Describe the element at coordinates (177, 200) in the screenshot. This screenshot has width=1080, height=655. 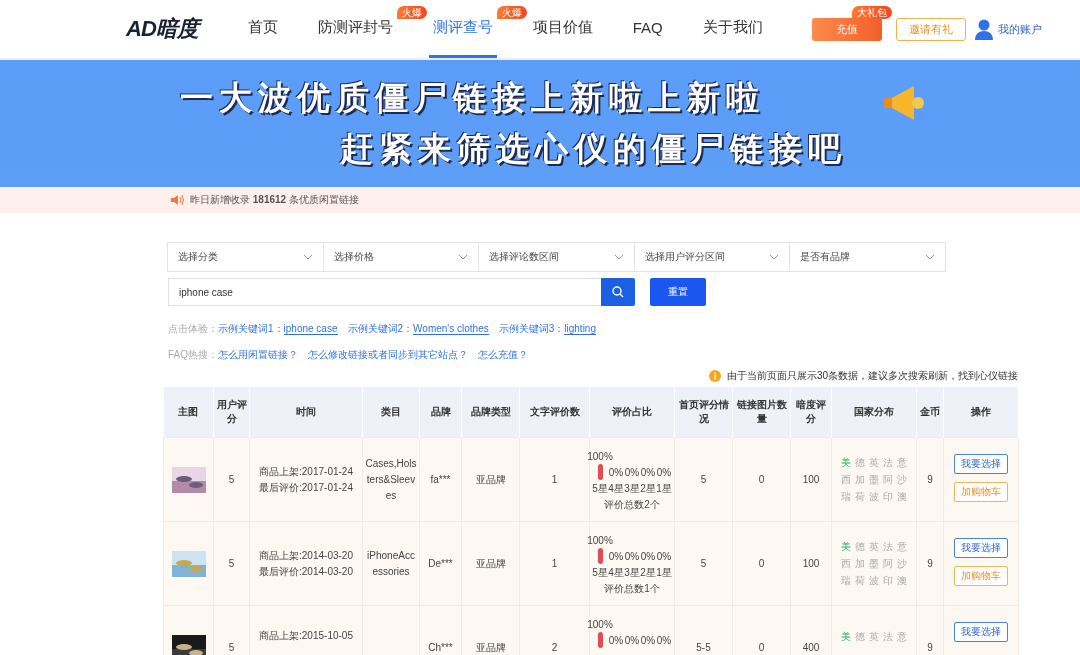
I see `speaker-icon` at that location.